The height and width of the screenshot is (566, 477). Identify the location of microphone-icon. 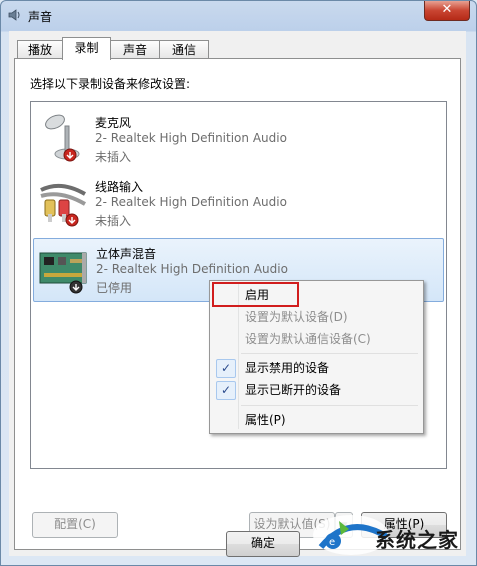
(62, 138).